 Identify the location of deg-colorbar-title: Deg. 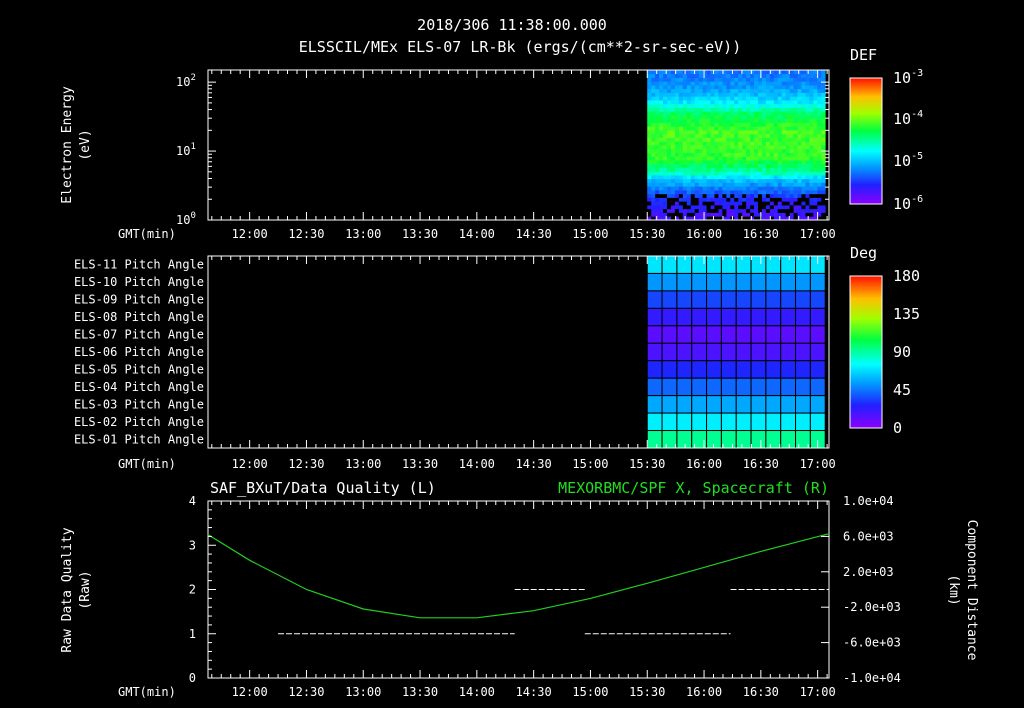
(863, 253).